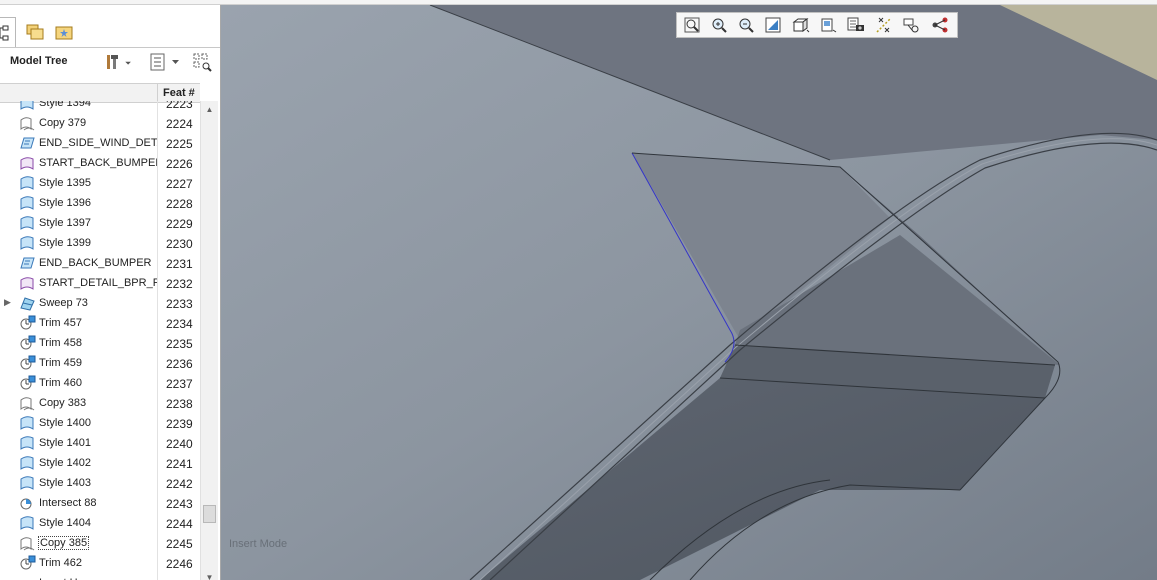 Image resolution: width=1157 pixels, height=580 pixels. I want to click on tree-row: Trim 460 2237, so click(100, 383).